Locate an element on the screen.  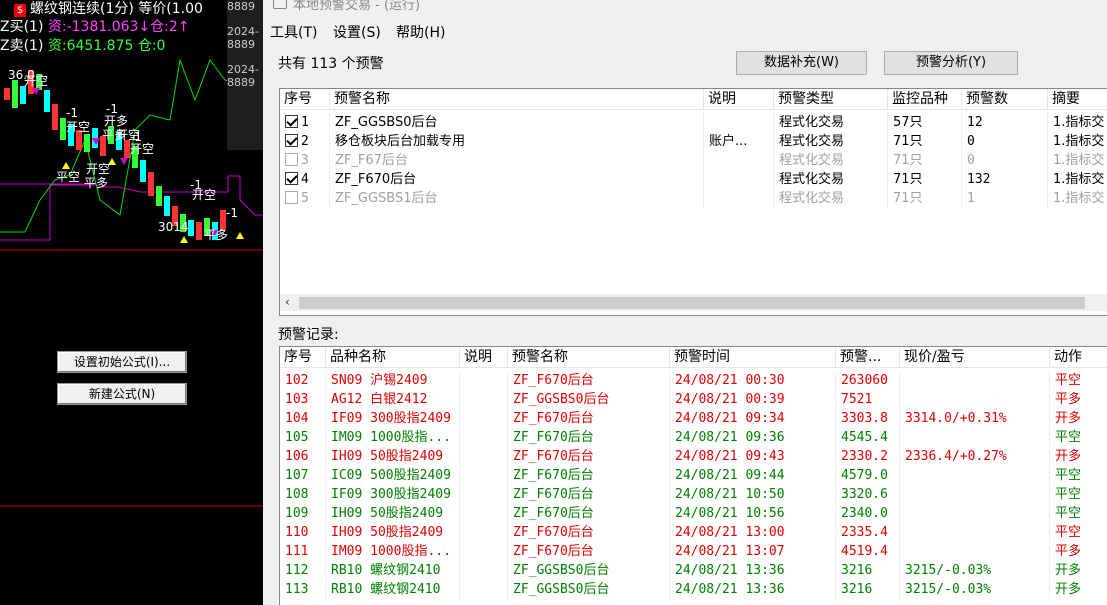
records-col-header: 序号 is located at coordinates (303, 357).